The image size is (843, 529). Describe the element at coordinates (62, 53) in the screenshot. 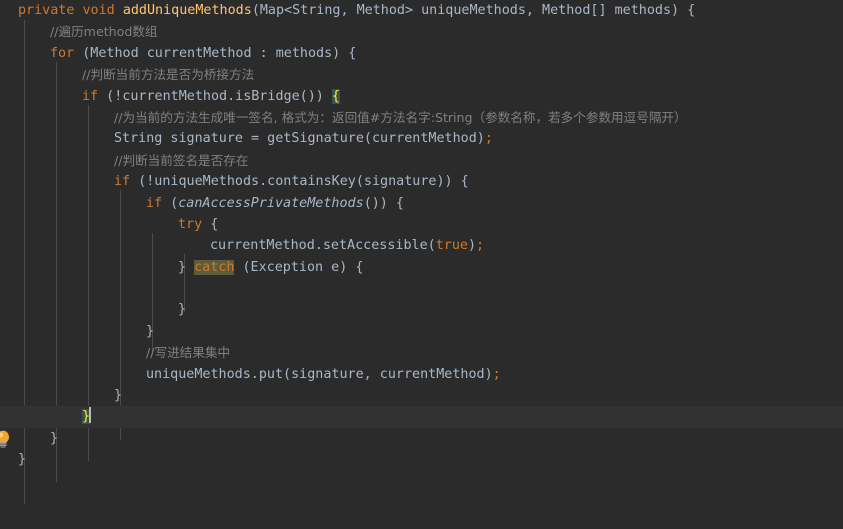

I see `code-token: for` at that location.